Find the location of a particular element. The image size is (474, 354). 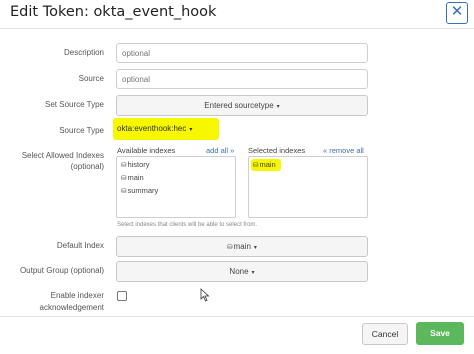

close-icon: ✕ is located at coordinates (457, 13).